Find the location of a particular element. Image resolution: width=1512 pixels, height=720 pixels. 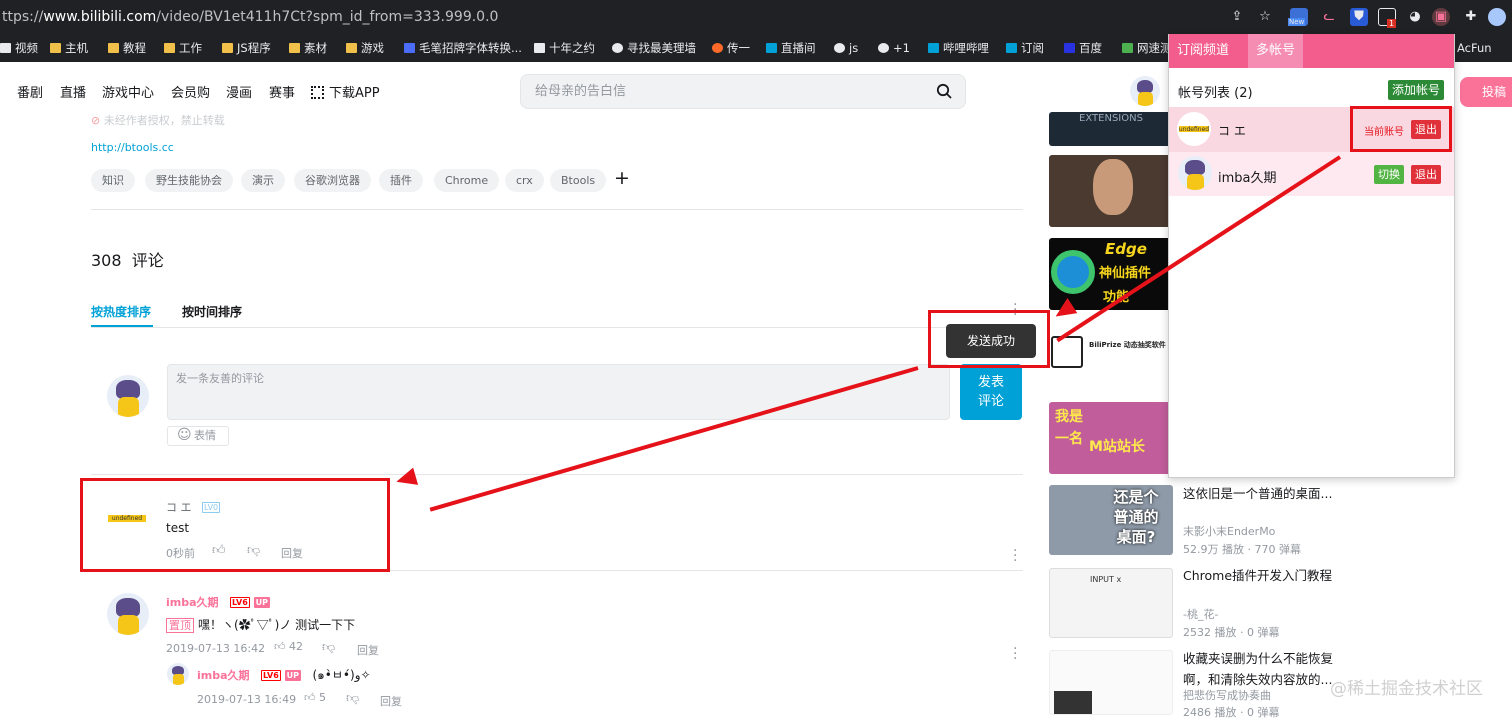

bookmark-item: 素材 is located at coordinates (308, 48).